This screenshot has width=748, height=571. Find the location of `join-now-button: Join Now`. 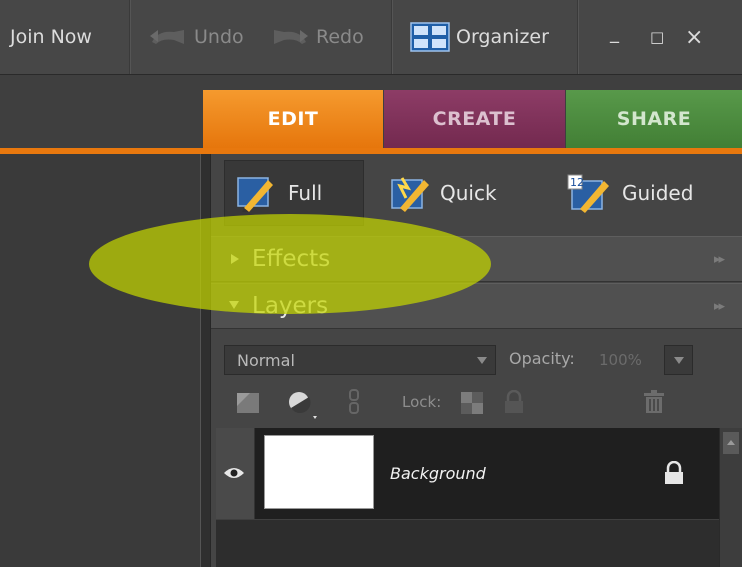

join-now-button: Join Now is located at coordinates (51, 37).